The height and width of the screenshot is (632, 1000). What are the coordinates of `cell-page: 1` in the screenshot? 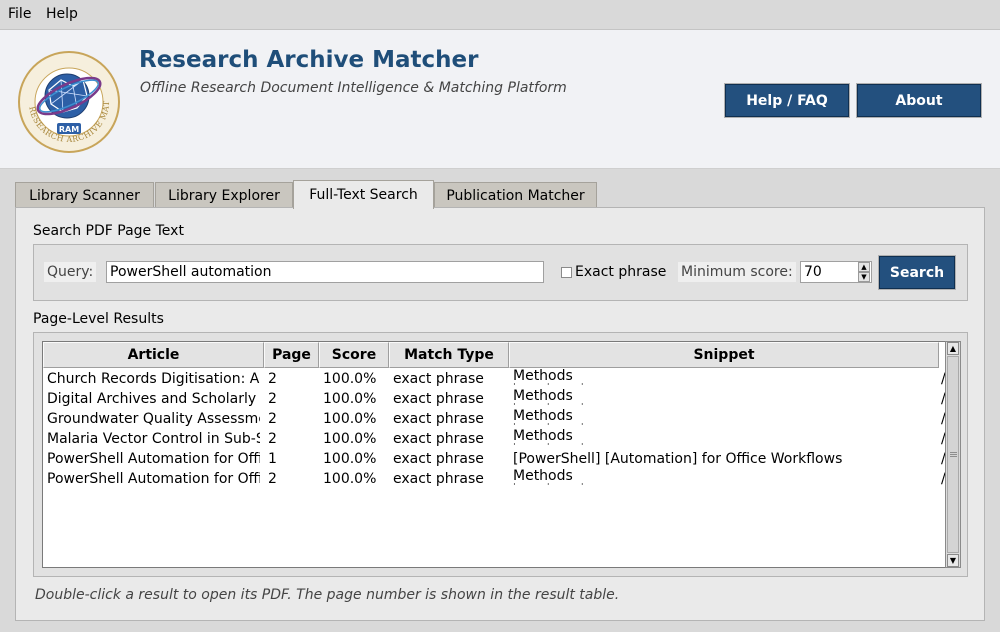 It's located at (272, 459).